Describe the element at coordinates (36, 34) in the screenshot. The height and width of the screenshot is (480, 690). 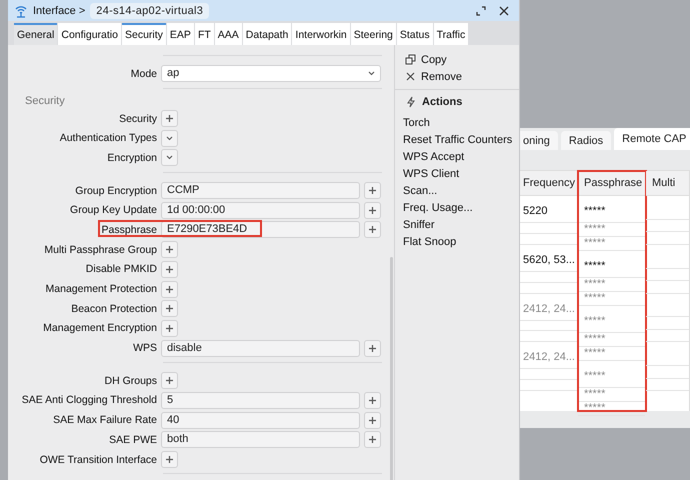
I see `tab: General` at that location.